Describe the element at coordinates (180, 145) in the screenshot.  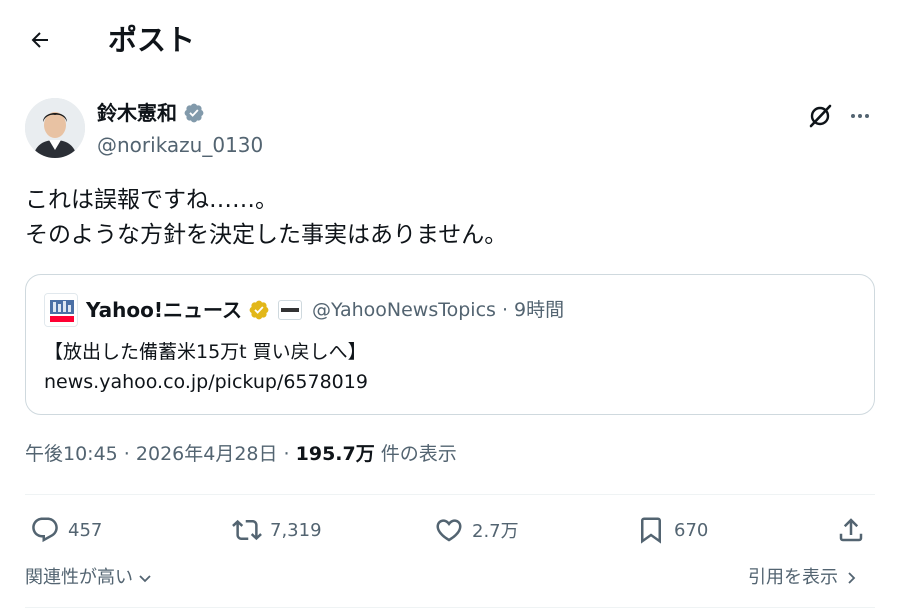
I see `author-handle: @norikazu_0130` at that location.